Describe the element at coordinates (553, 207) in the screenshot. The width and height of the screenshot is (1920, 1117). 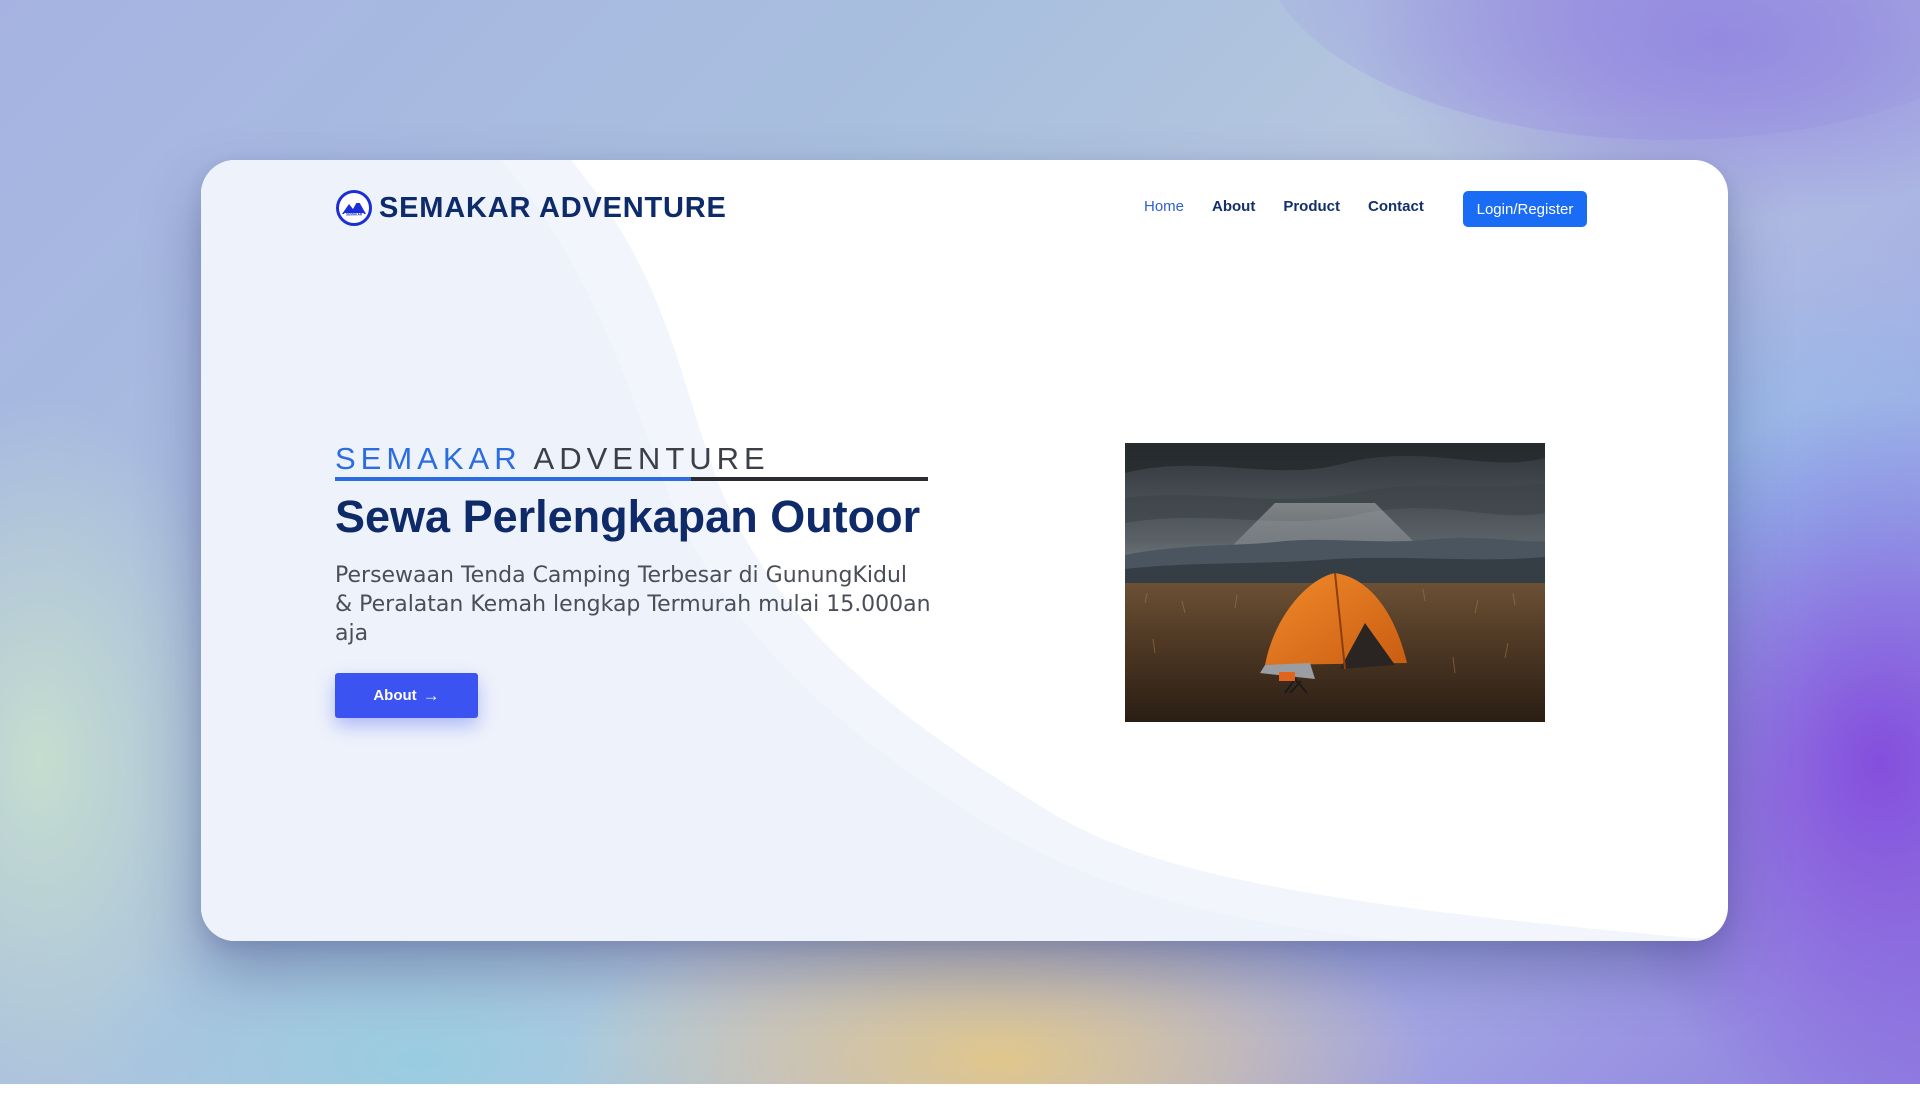
I see `brand-name: SEMAKAR ADVENTURE` at that location.